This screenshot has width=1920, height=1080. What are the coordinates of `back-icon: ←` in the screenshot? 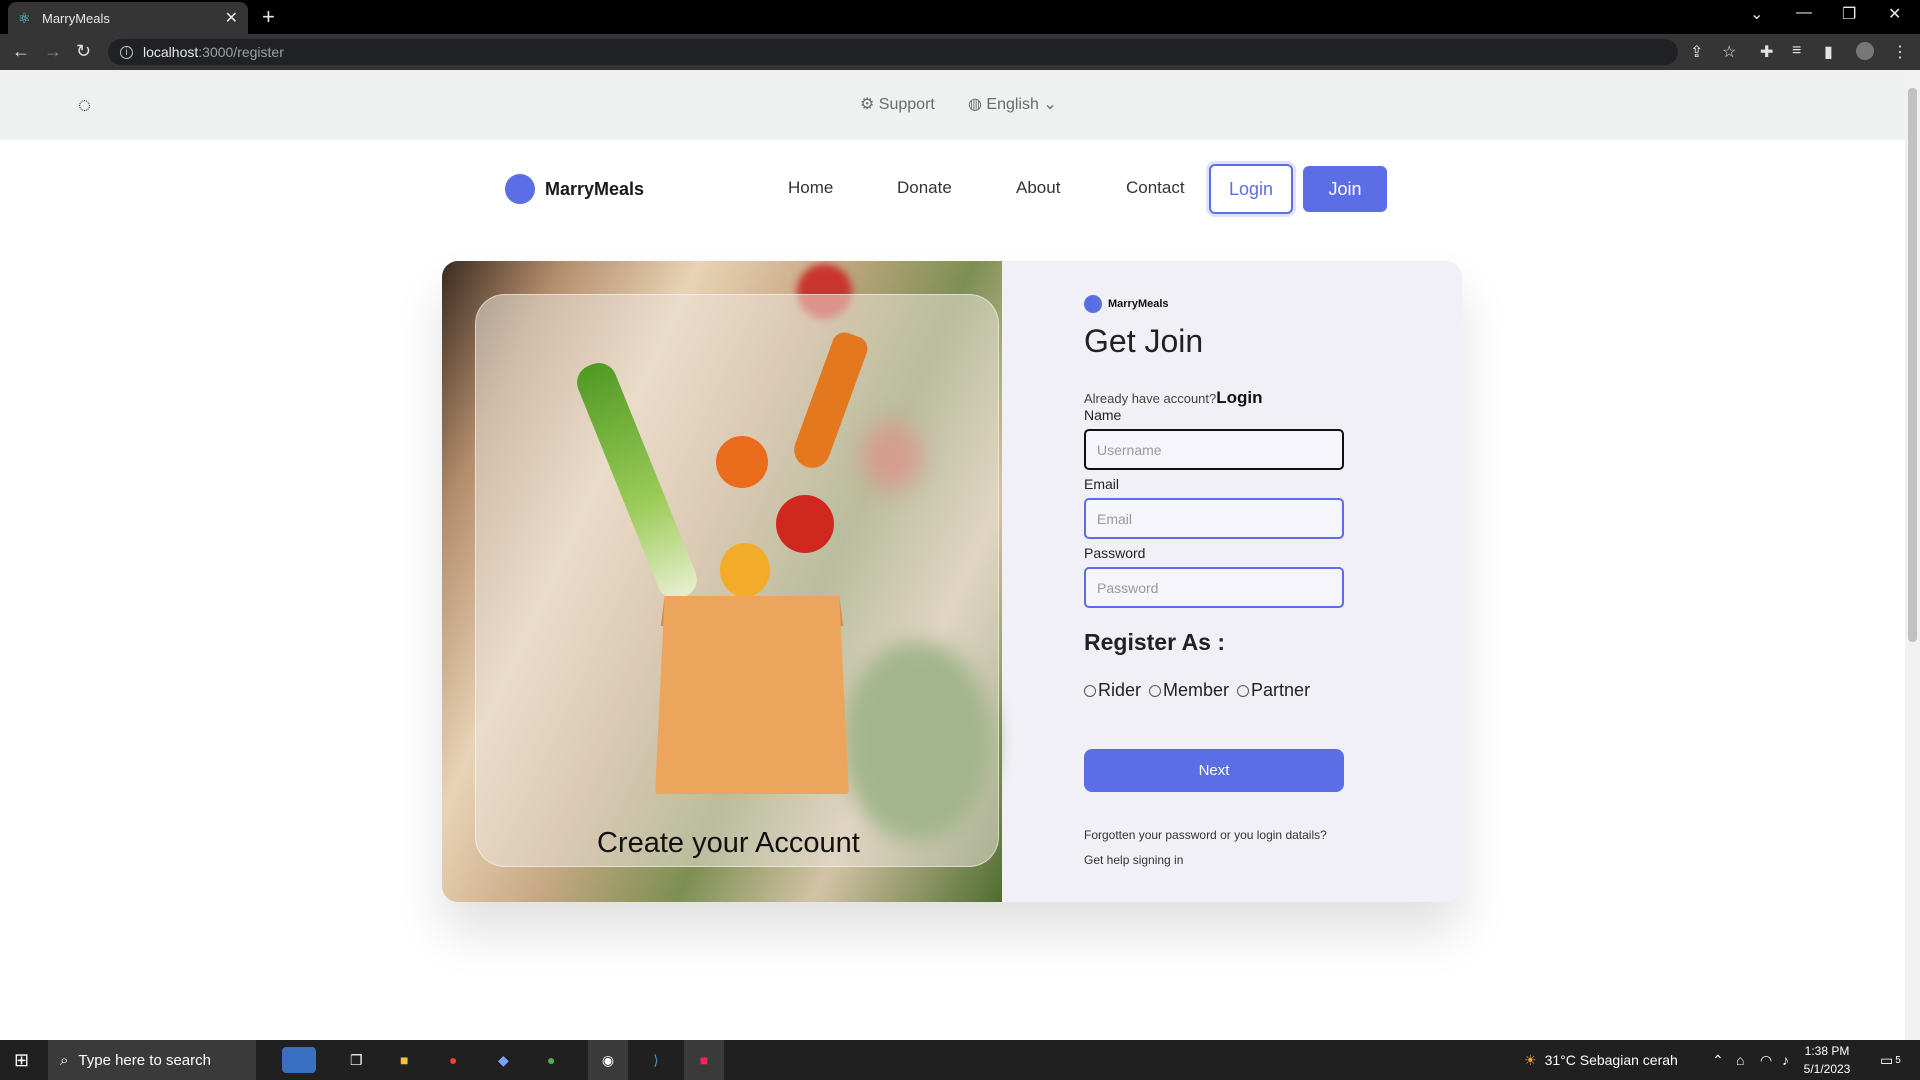 It's located at (21, 51).